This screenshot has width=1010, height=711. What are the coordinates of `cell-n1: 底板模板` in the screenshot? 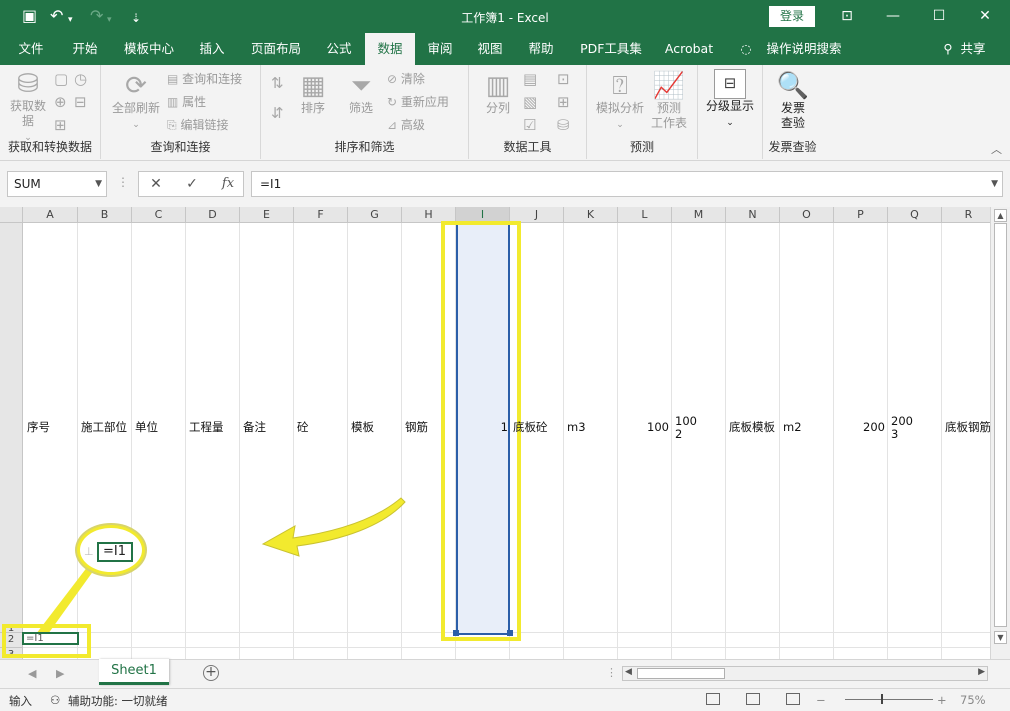 It's located at (752, 427).